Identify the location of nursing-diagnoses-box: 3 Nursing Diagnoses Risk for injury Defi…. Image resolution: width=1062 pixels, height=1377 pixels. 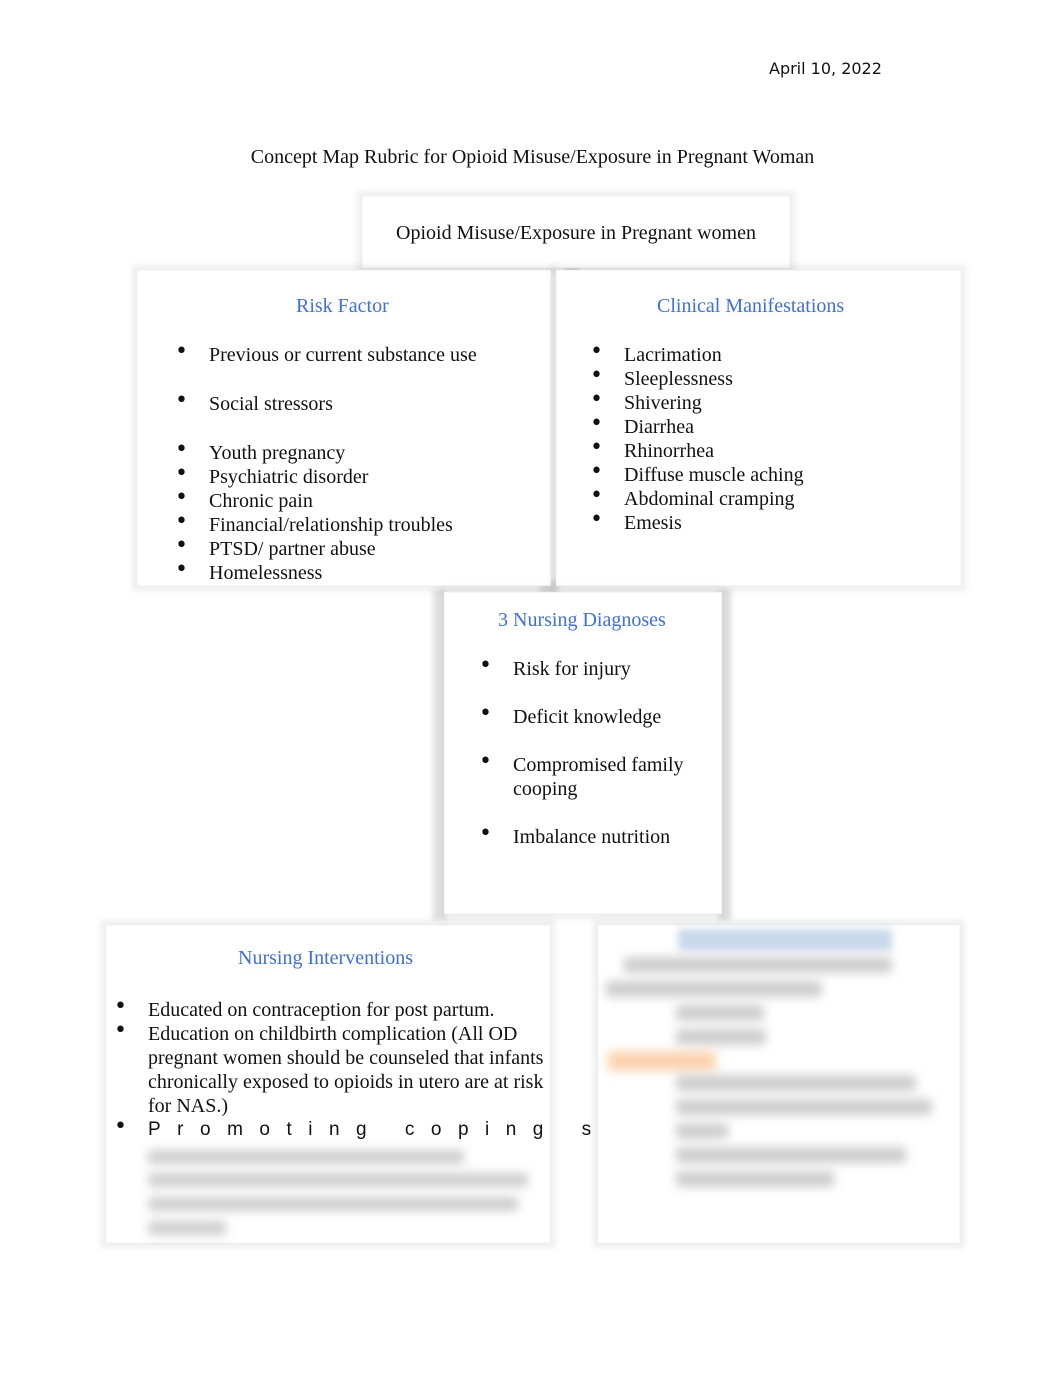
(583, 753).